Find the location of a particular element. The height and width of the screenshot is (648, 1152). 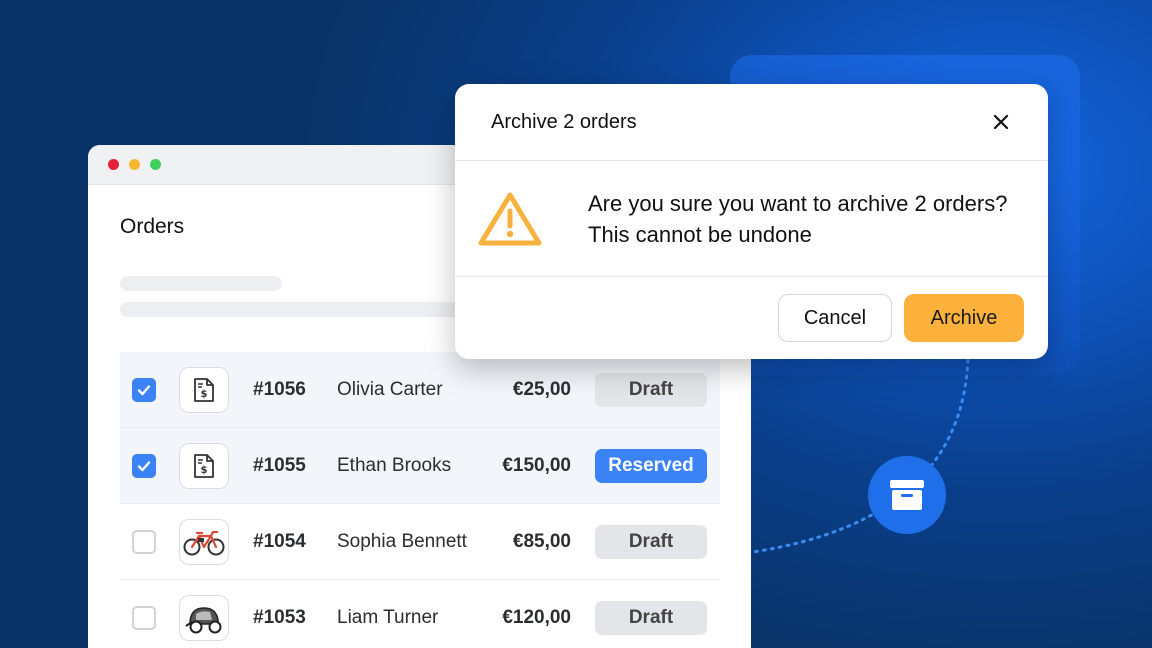

bicycle-icon is located at coordinates (204, 542).